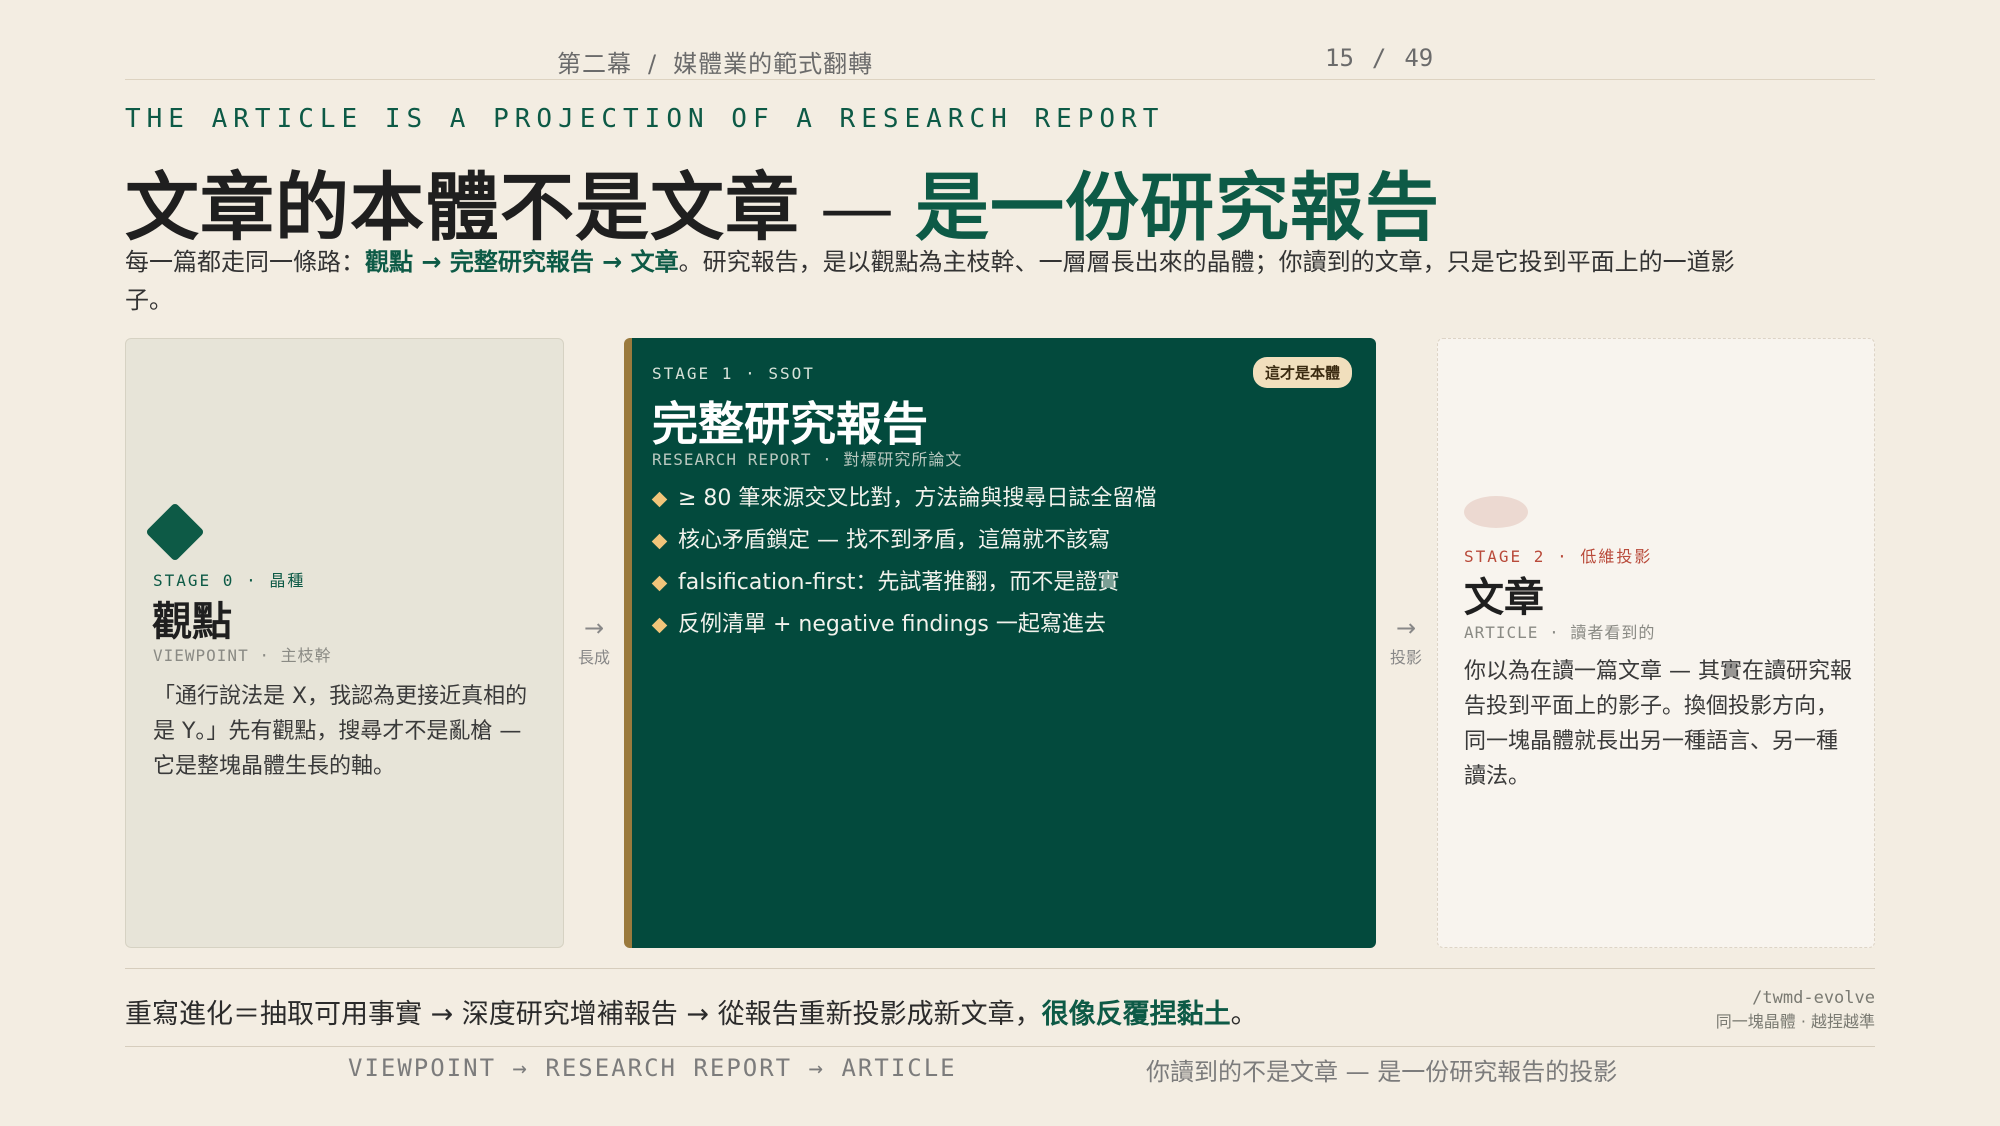 The height and width of the screenshot is (1126, 2000). I want to click on list-item: 核心矛盾鎖定 — 找不到矛盾，這篇就不該寫, so click(903, 541).